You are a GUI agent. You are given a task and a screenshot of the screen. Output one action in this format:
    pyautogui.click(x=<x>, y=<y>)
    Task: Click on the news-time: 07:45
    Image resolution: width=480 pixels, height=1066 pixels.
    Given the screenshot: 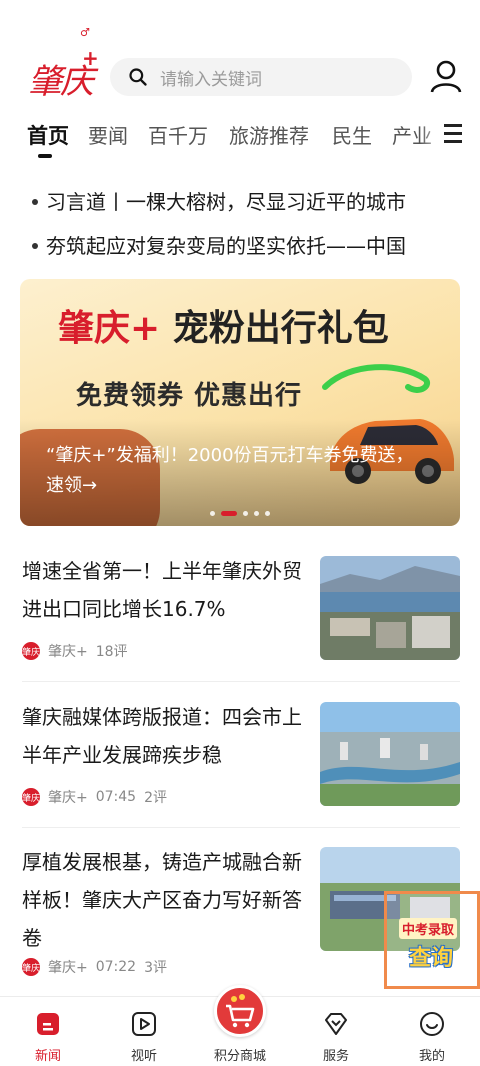 What is the action you would take?
    pyautogui.click(x=116, y=797)
    